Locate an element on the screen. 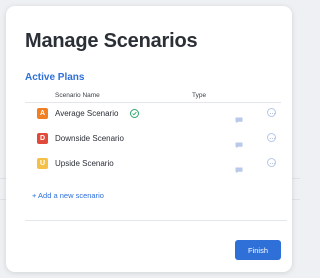 Image resolution: width=320 pixels, height=278 pixels. scenario-badge: A is located at coordinates (42, 113).